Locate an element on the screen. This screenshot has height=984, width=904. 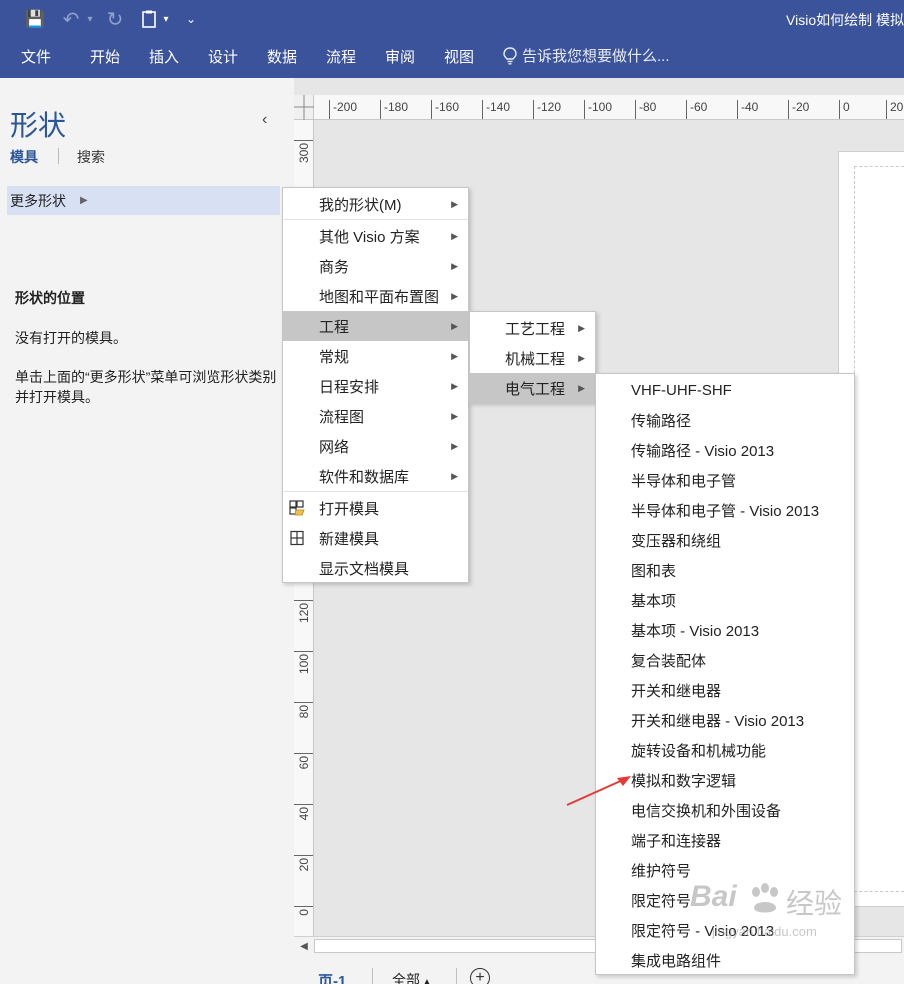
menu-item-terminals-meters: 图和表 is located at coordinates (725, 570).